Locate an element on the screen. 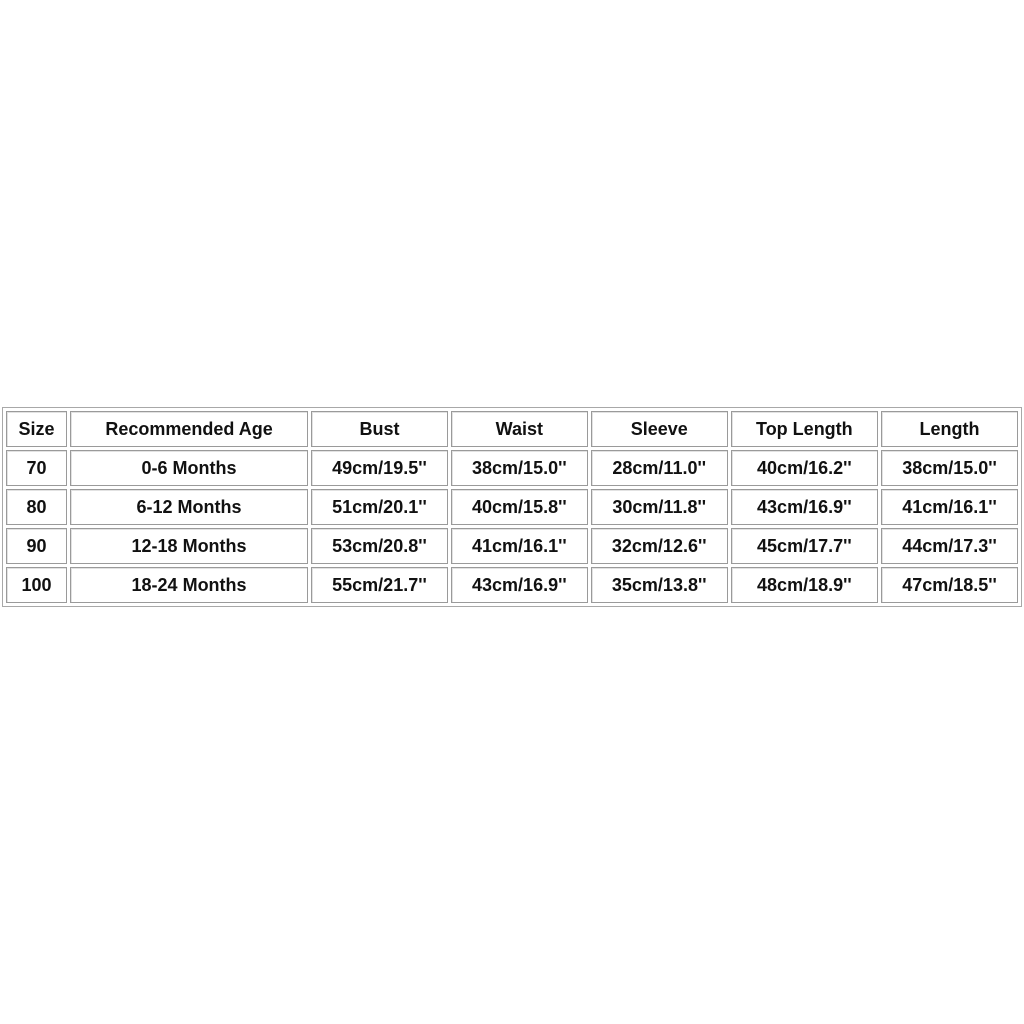 The image size is (1024, 1024). cell-length: 44cm/17.3'' is located at coordinates (949, 546).